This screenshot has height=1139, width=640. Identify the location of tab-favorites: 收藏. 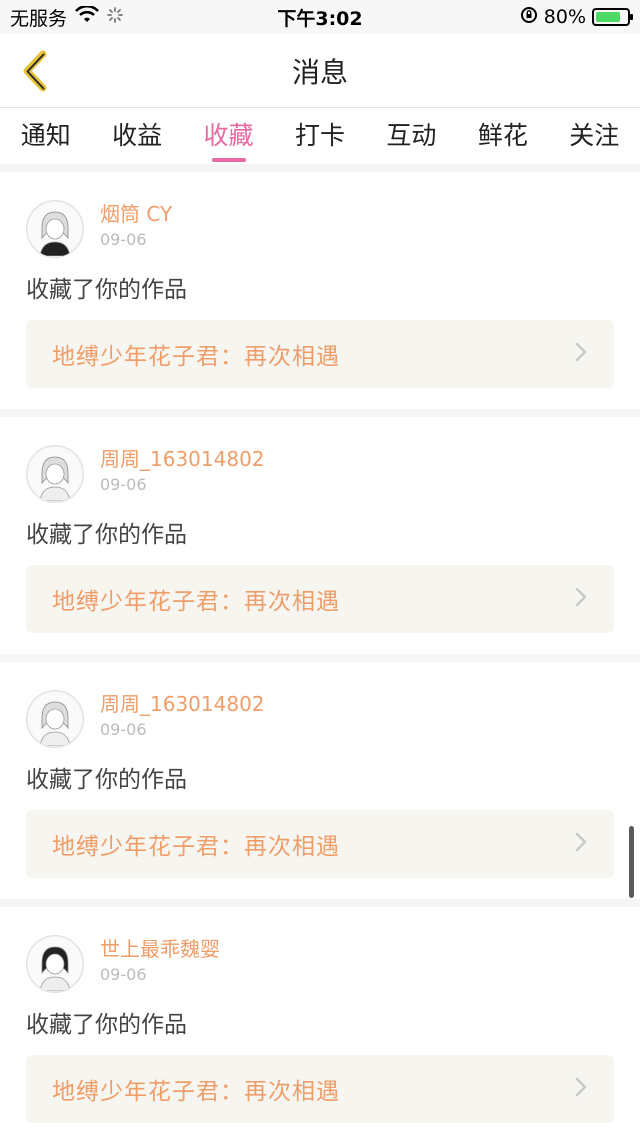
(229, 139).